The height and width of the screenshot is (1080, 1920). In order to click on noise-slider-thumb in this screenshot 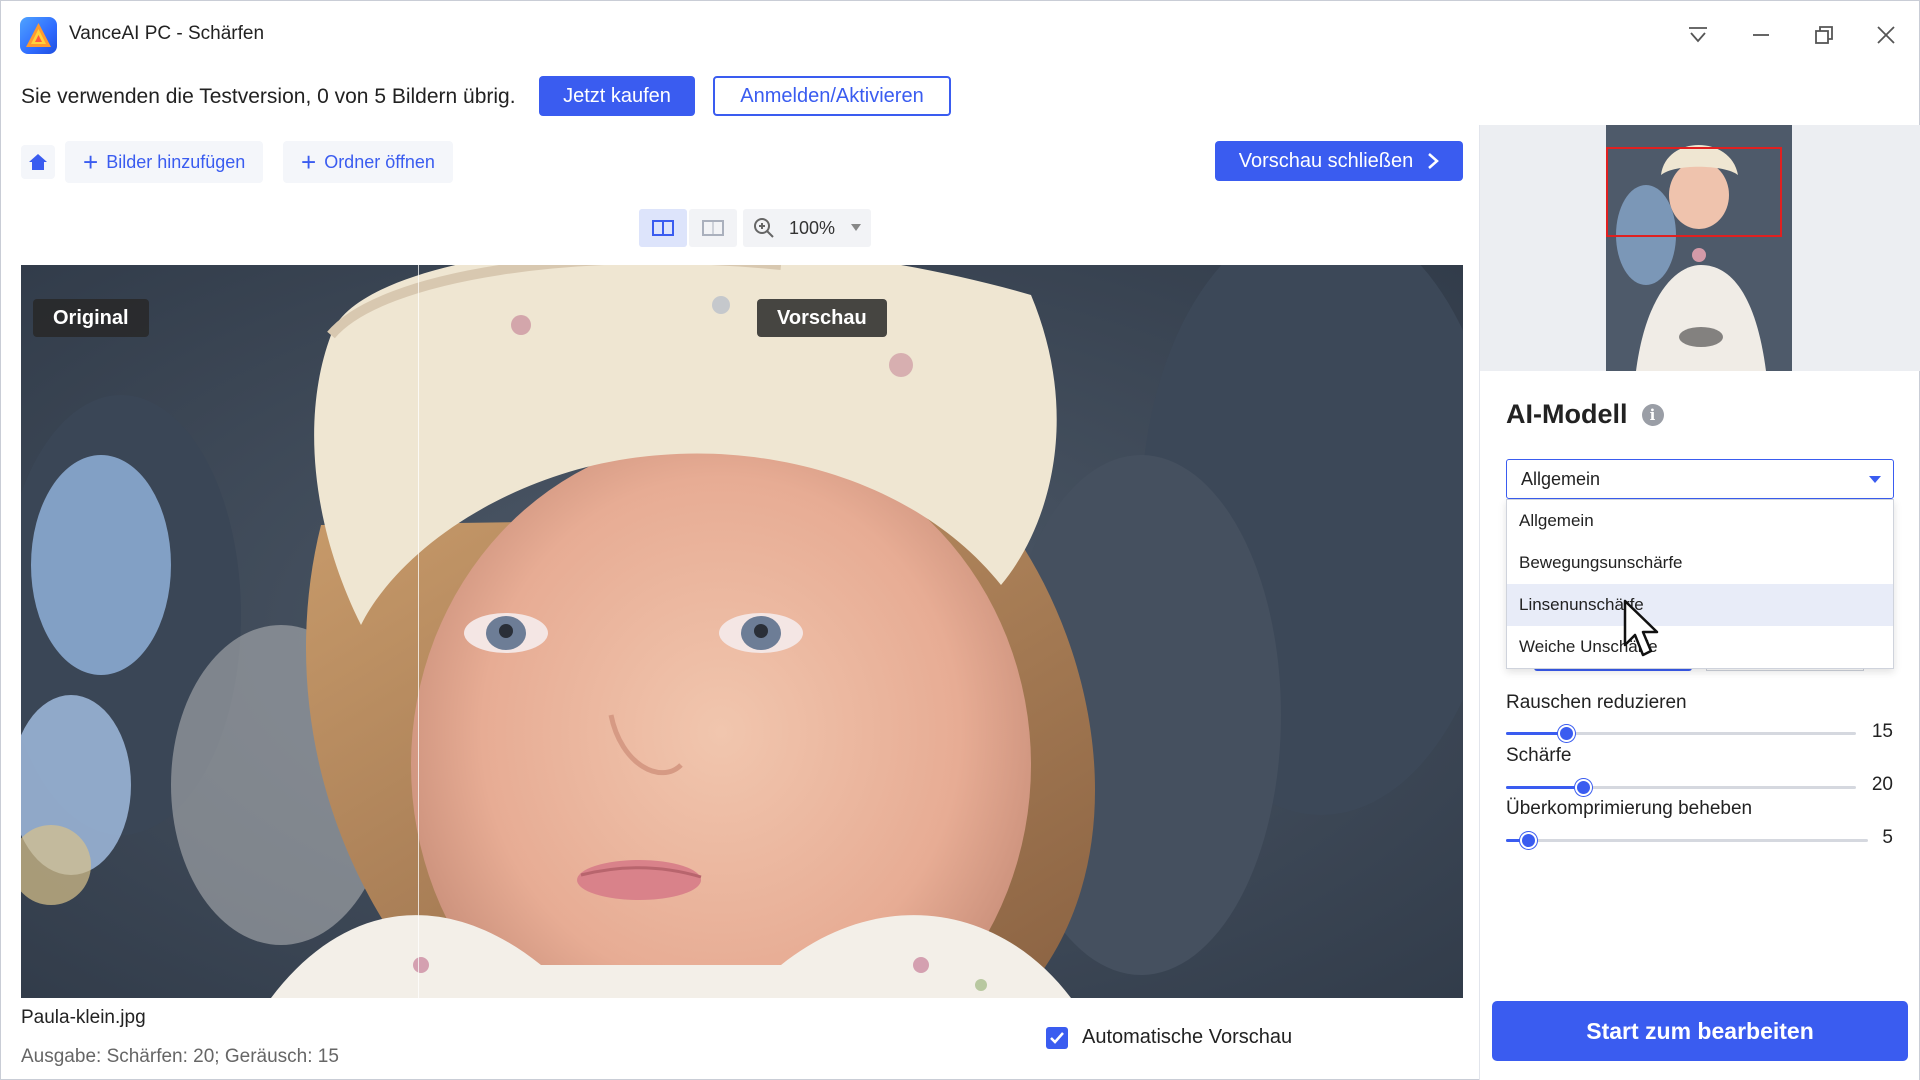, I will do `click(1566, 733)`.